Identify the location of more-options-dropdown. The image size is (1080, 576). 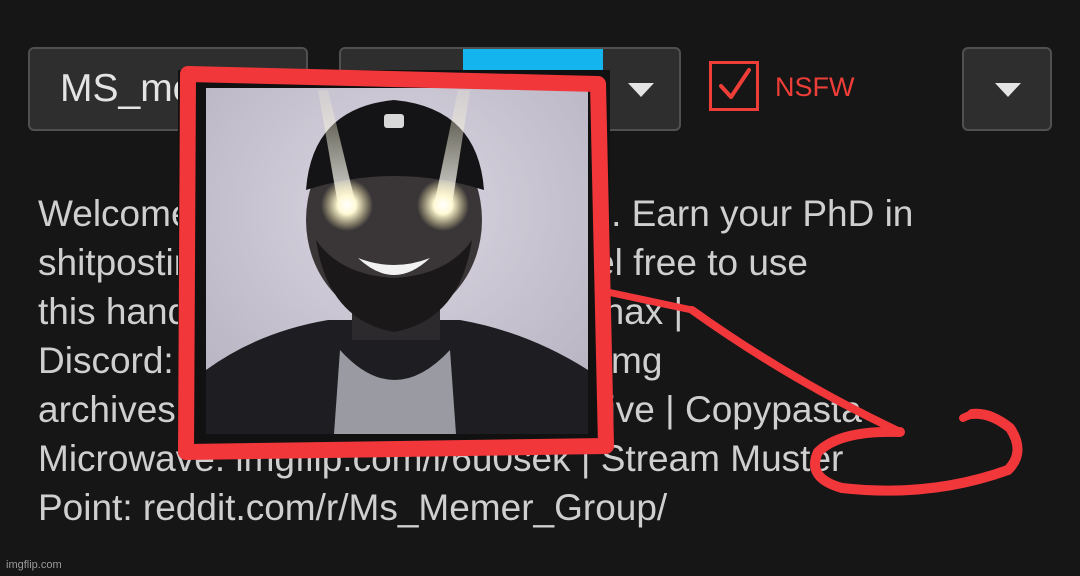
(1007, 89).